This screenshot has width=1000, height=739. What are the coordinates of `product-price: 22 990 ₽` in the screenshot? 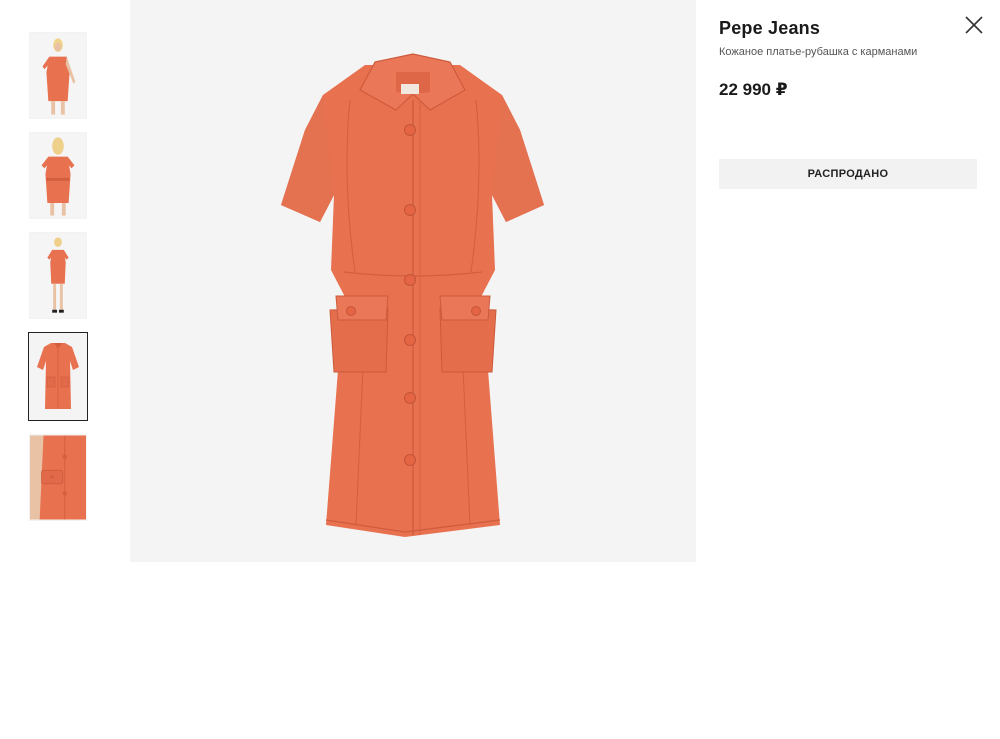 It's located at (753, 89).